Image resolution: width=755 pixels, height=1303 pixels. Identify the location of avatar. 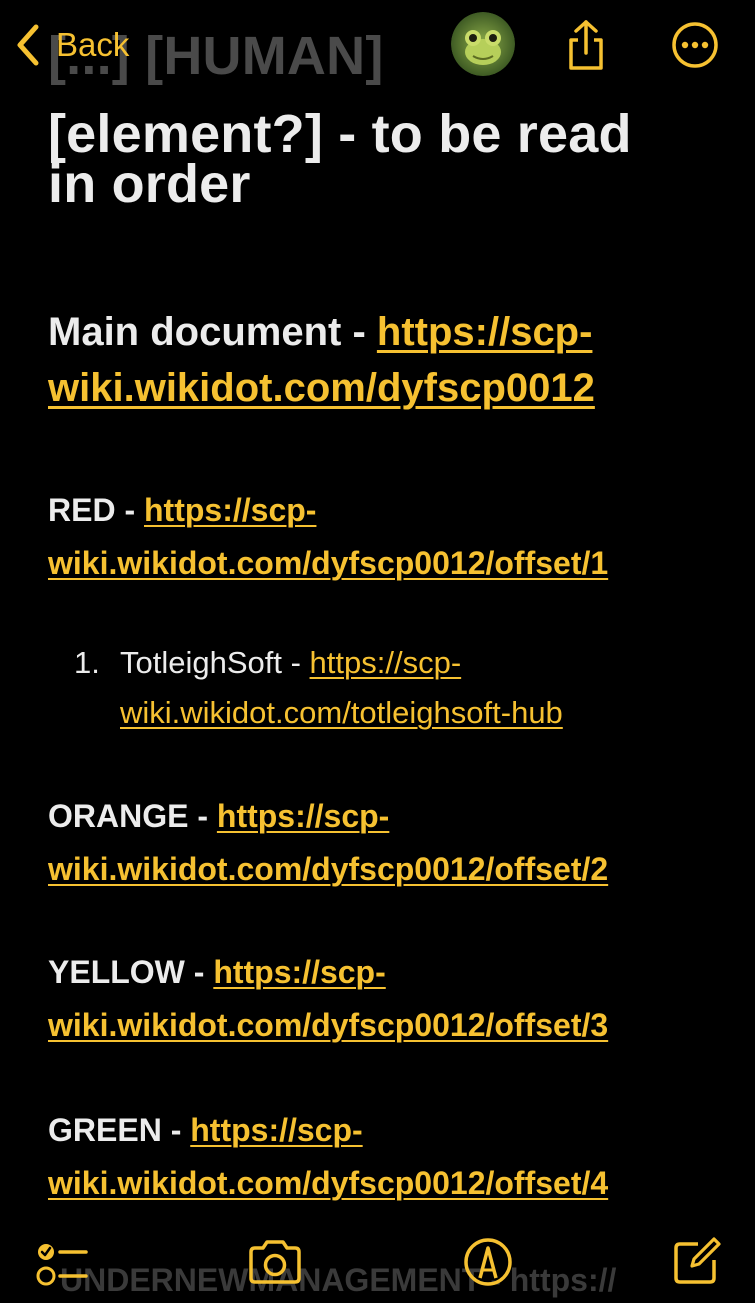
(483, 44).